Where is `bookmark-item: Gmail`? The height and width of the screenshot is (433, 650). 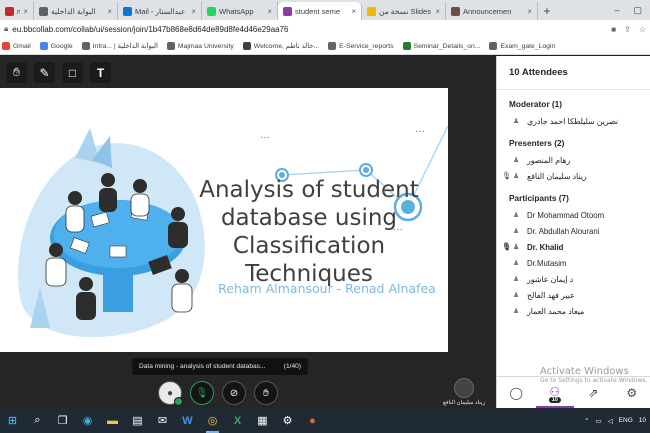
bookmark-item: Gmail is located at coordinates (16, 46).